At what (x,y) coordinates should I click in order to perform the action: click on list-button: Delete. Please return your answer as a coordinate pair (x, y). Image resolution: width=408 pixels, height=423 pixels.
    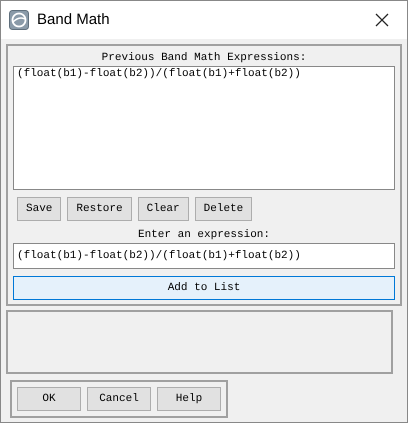
    Looking at the image, I should click on (223, 209).